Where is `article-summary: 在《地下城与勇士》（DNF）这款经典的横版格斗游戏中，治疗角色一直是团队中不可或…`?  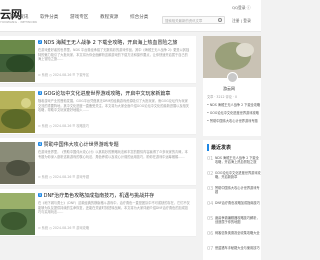 article-summary: 在《地下城与勇士》（DNF）这款经典的横版格斗游戏中，治疗角色一直是团队中不可或… is located at coordinates (114, 208).